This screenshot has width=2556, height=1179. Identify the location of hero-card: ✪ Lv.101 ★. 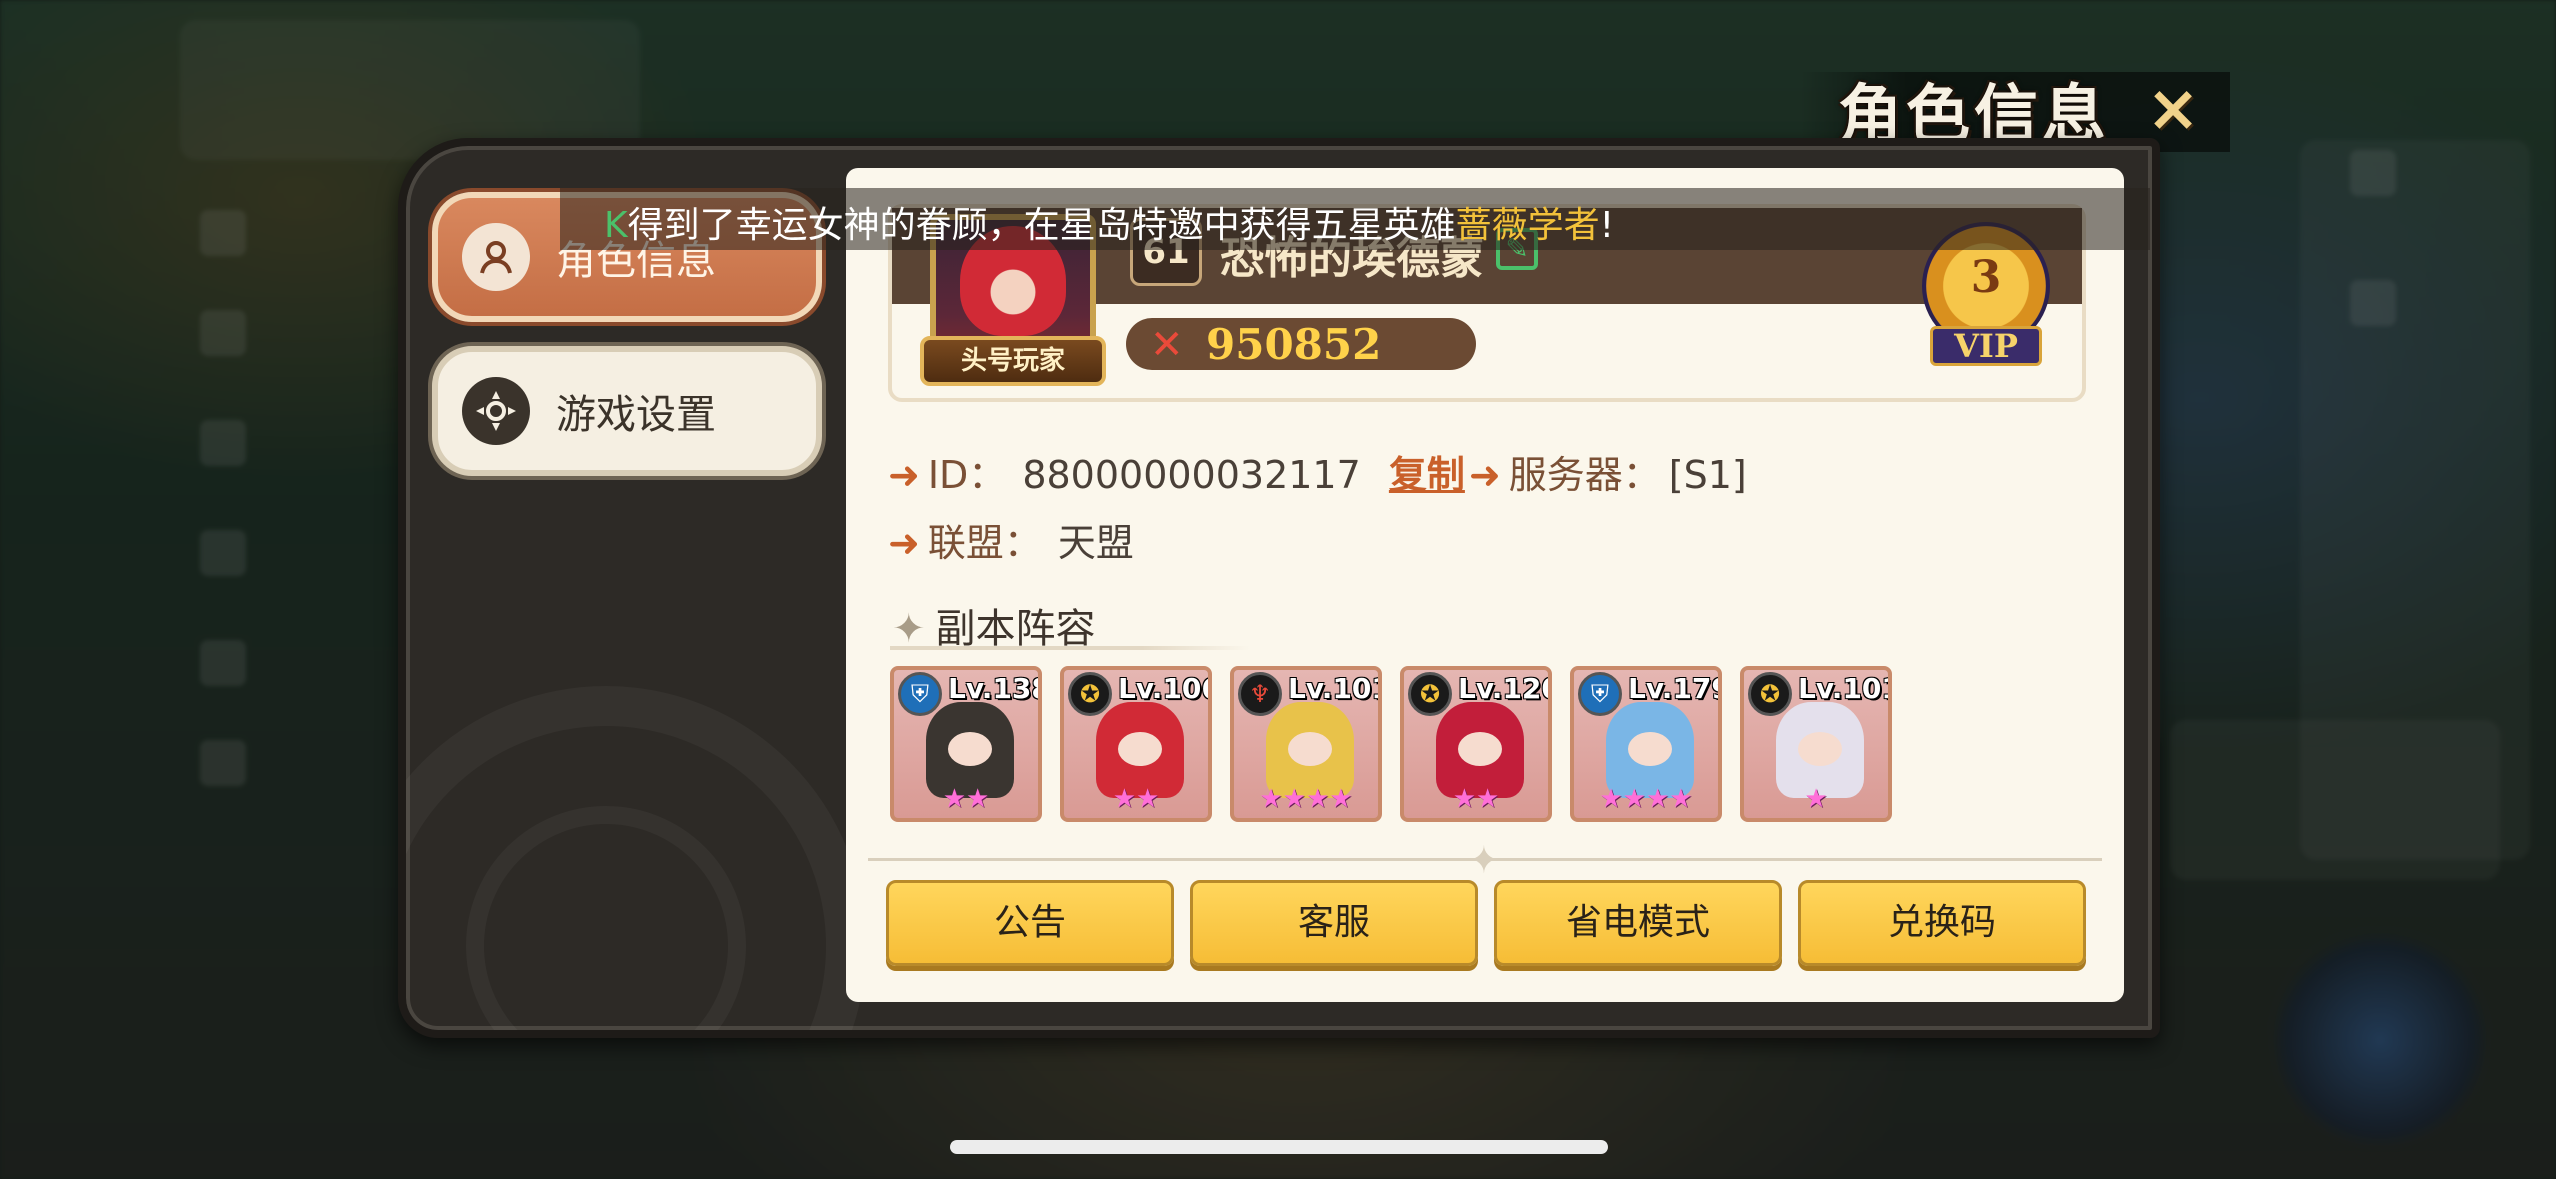
(1816, 744).